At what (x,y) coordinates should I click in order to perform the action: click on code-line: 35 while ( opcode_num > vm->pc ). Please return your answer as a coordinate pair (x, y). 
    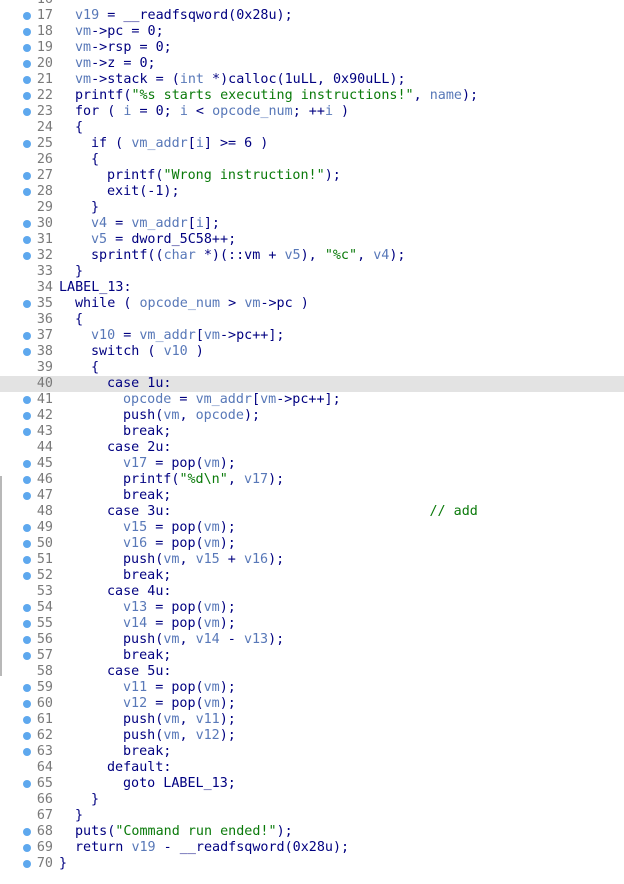
    Looking at the image, I should click on (312, 304).